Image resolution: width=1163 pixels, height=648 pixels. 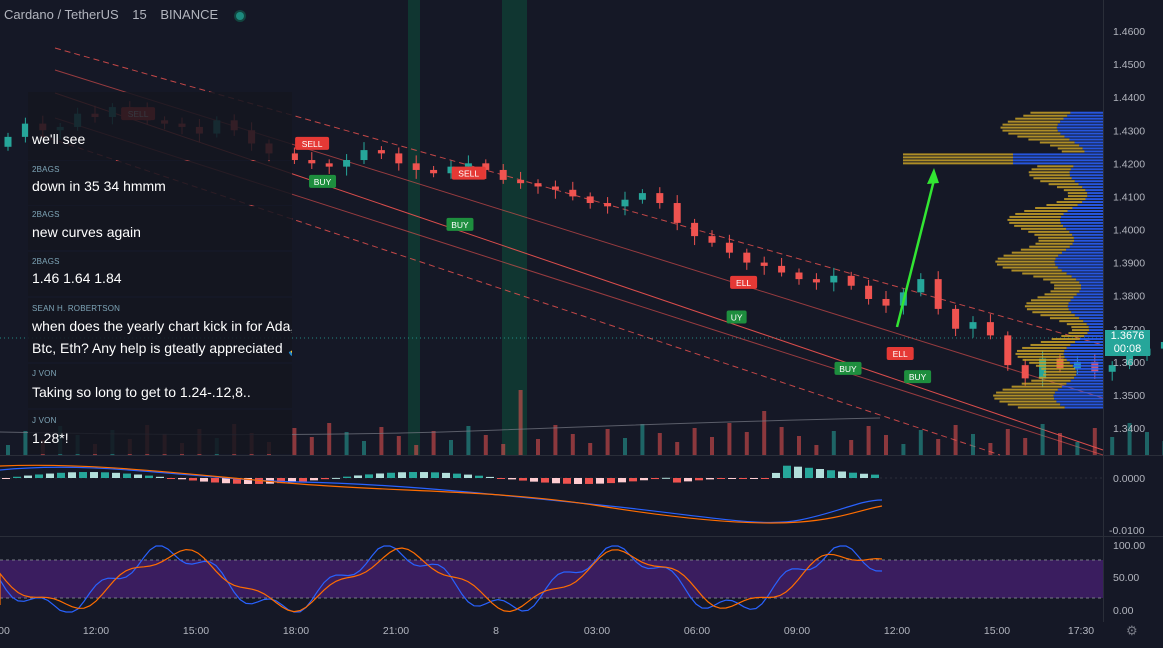 What do you see at coordinates (323, 182) in the screenshot?
I see `signal-badge-label: BUY` at bounding box center [323, 182].